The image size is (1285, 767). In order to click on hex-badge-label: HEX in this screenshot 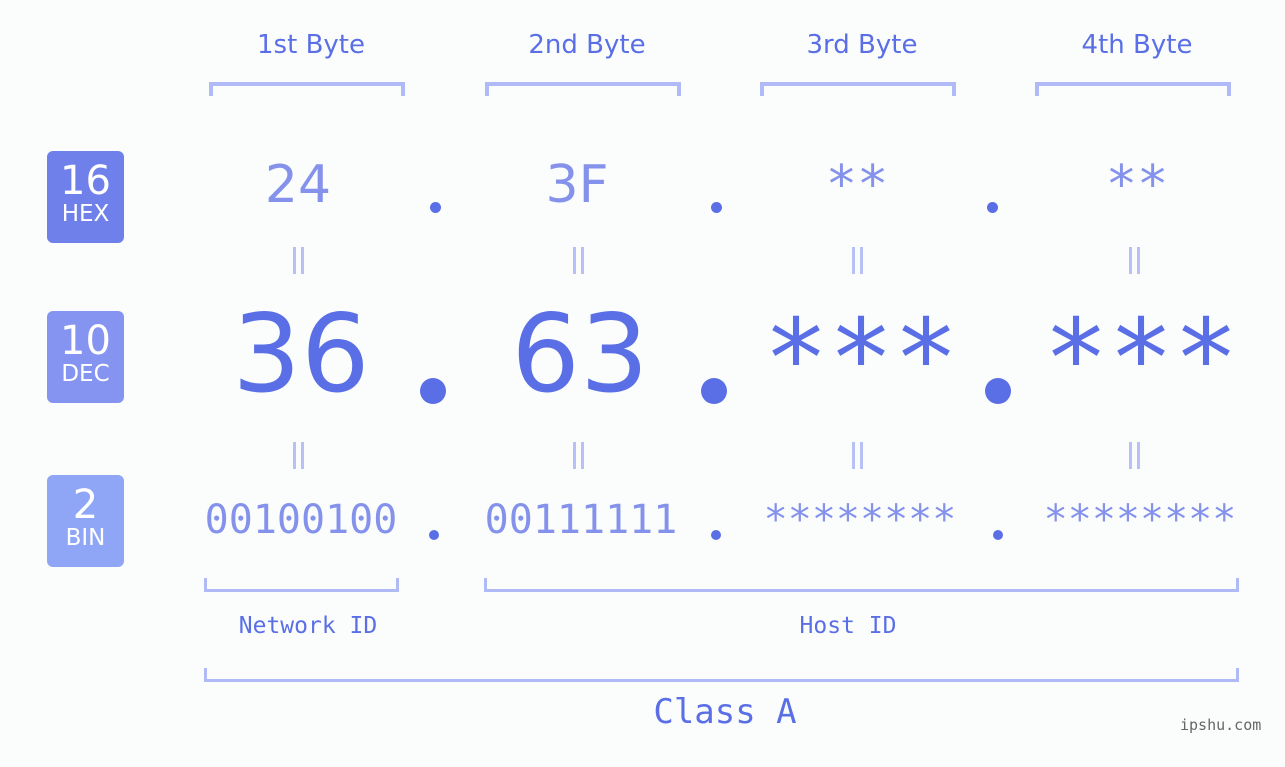, I will do `click(85, 214)`.